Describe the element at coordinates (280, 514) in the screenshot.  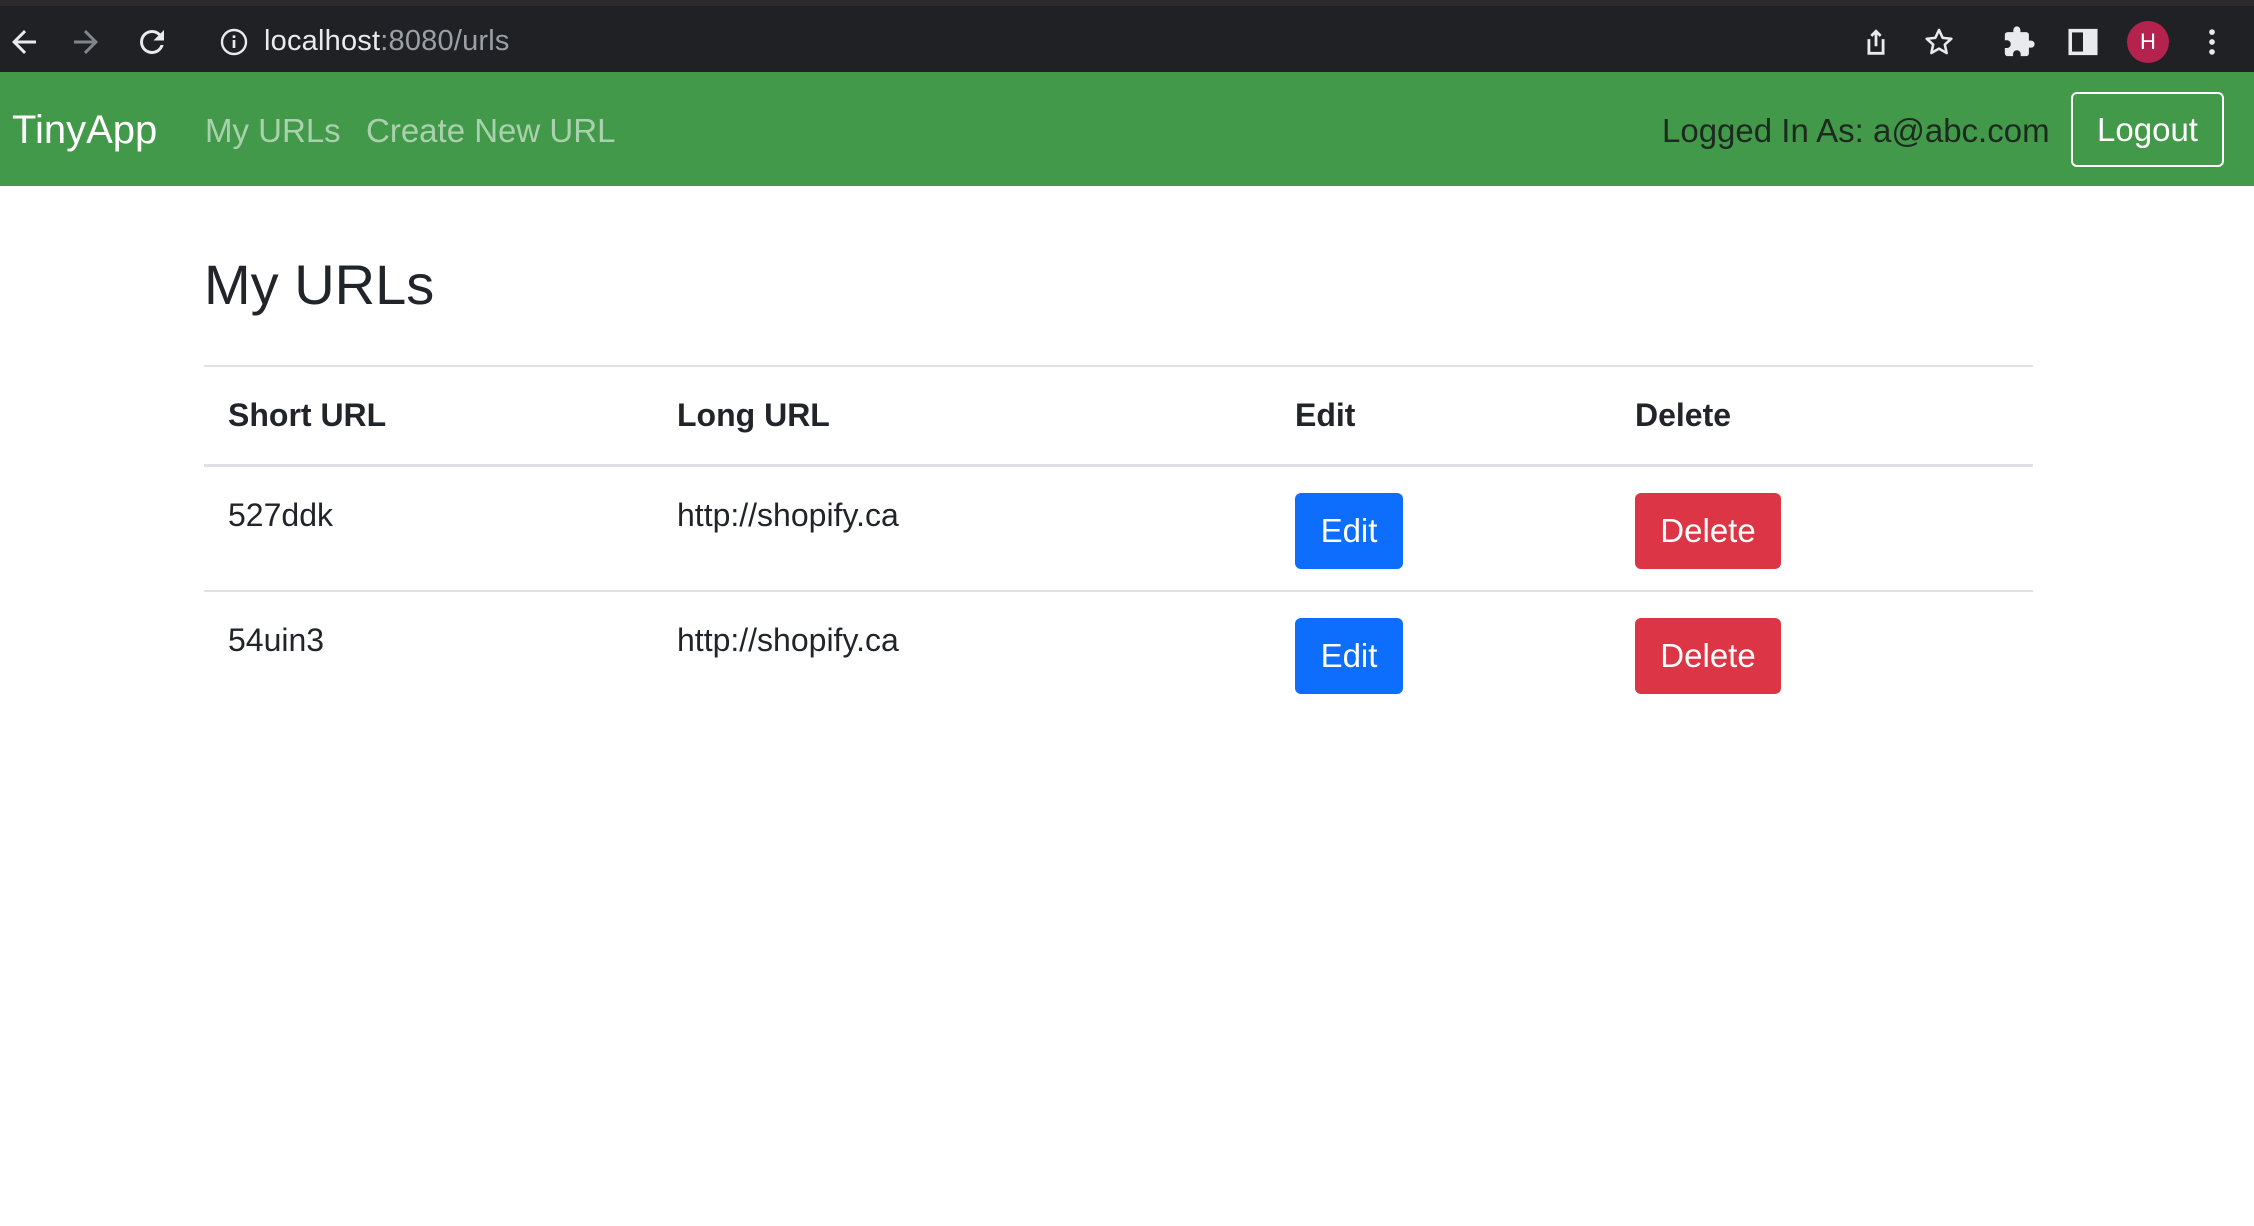
I see `short-url-text: 527ddk` at that location.